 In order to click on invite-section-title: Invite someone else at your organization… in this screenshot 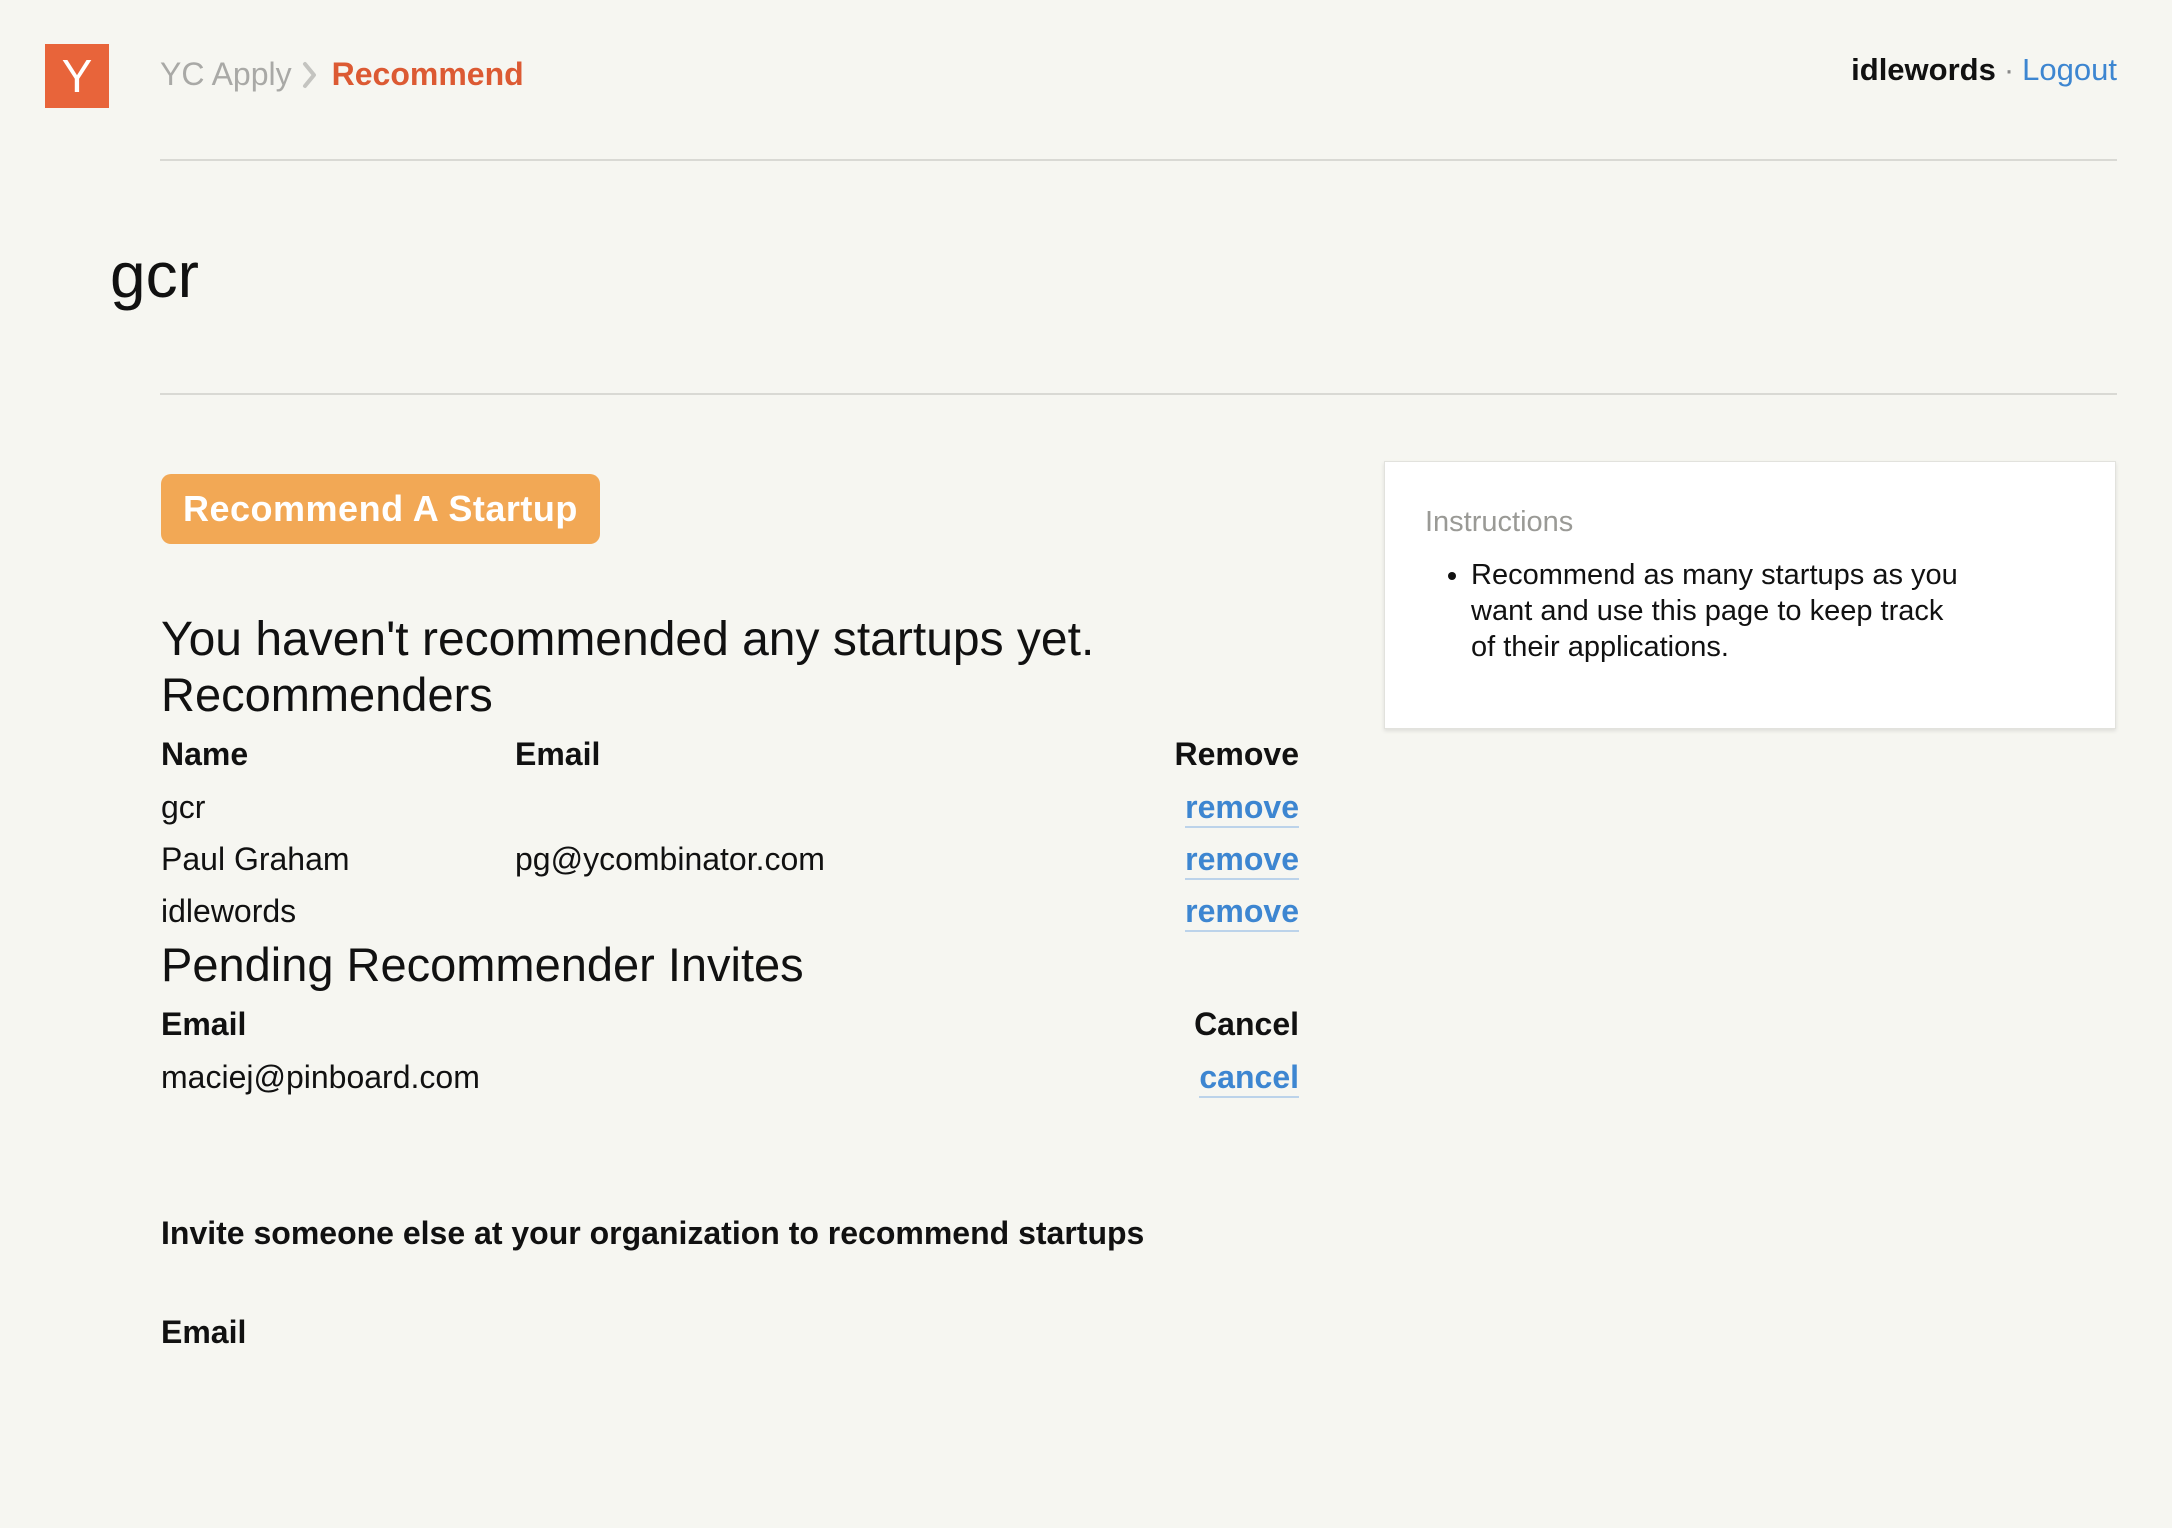, I will do `click(653, 1233)`.